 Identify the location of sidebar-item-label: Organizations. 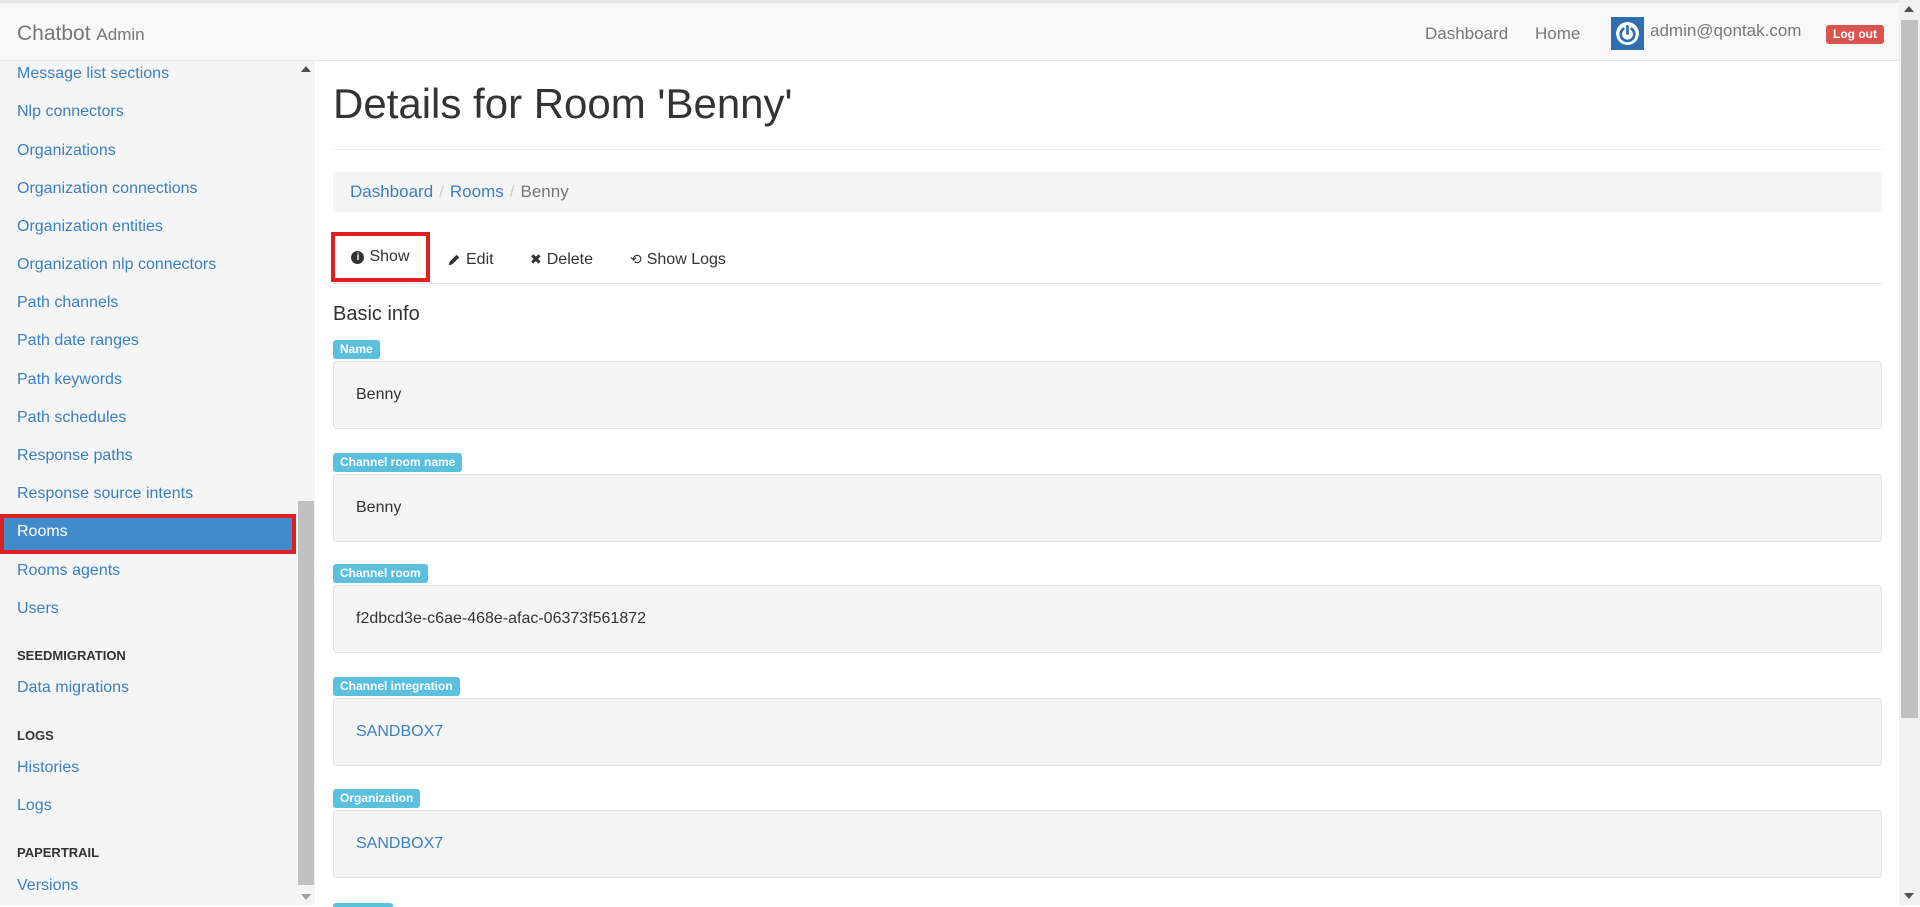
(66, 150).